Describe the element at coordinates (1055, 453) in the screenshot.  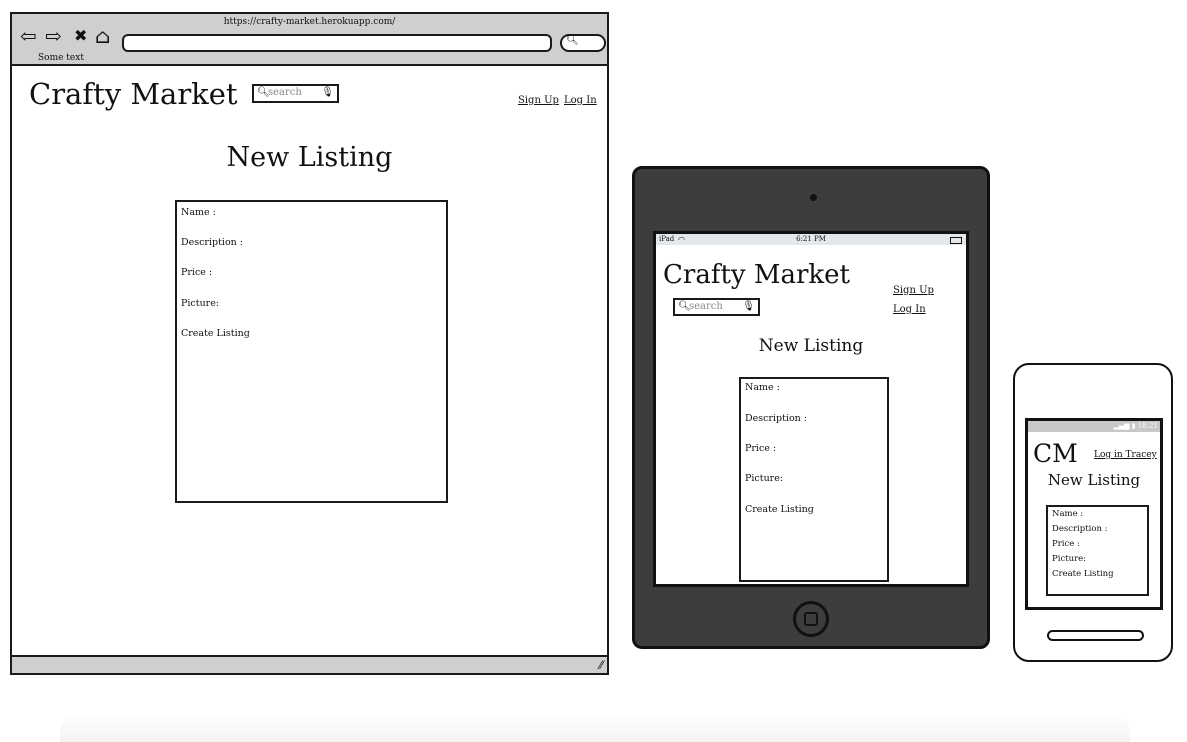
I see `site-short-title: CM` at that location.